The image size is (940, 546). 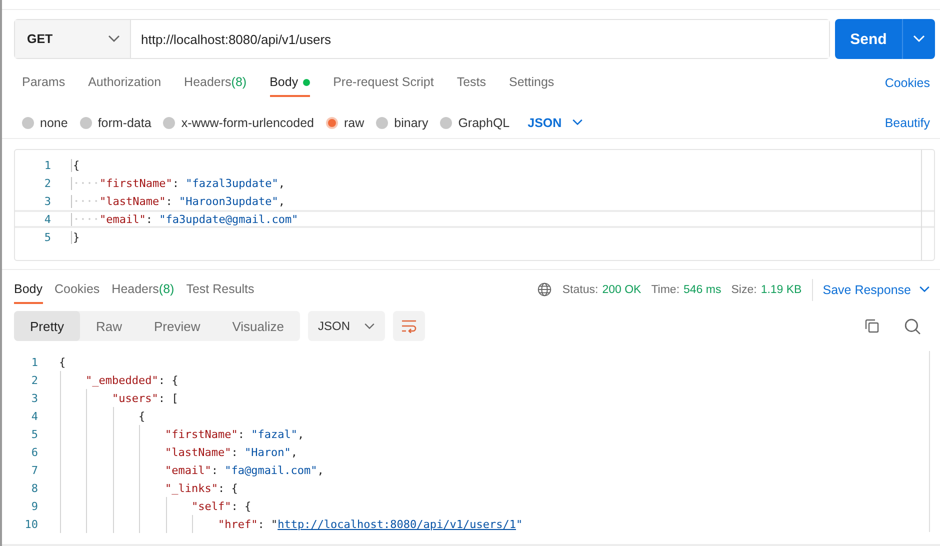 I want to click on code-line: "email": "fa@gmail.com",, so click(x=191, y=470).